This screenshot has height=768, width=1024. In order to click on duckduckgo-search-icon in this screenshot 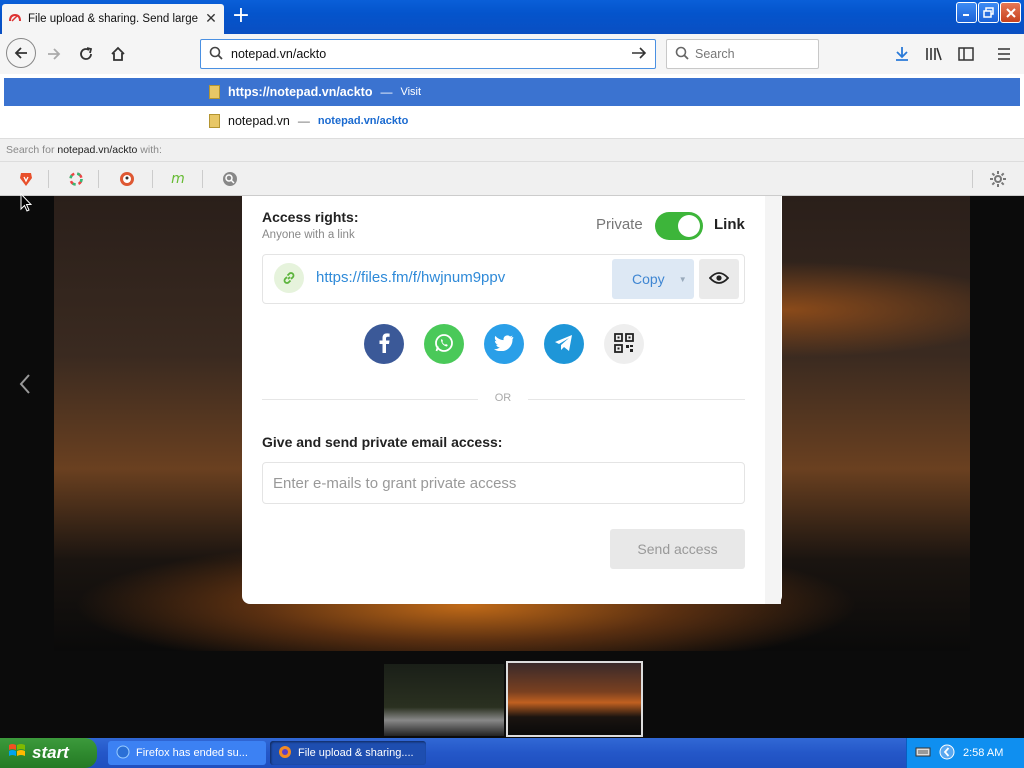, I will do `click(127, 179)`.